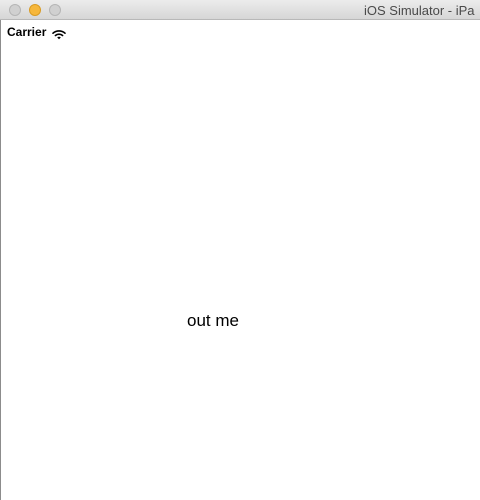 The height and width of the screenshot is (500, 480). I want to click on zoom-window-button, so click(55, 10).